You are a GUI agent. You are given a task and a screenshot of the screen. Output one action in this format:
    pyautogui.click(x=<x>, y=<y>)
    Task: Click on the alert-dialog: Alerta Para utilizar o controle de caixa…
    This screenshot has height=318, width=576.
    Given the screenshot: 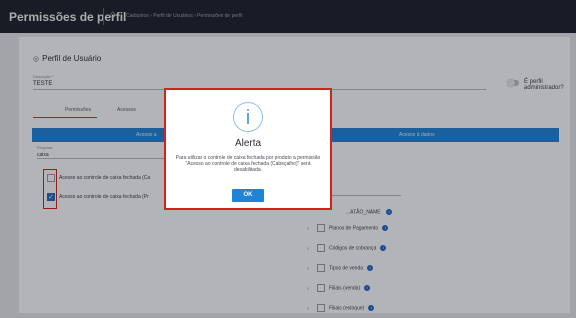 What is the action you would take?
    pyautogui.click(x=248, y=149)
    